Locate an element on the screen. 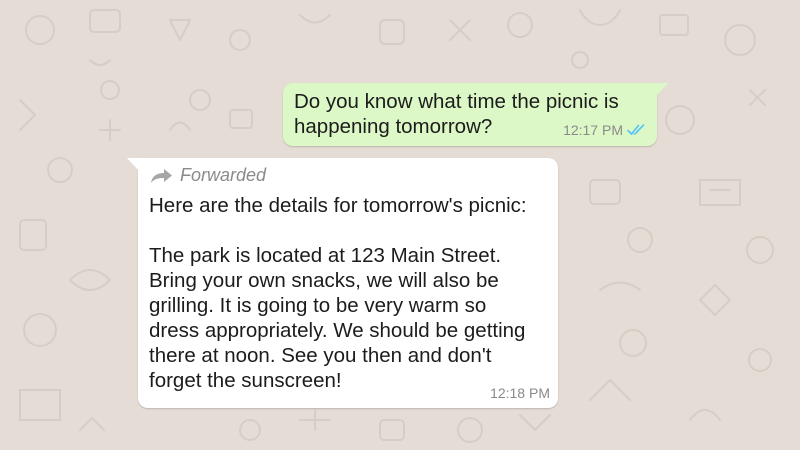 The width and height of the screenshot is (800, 450). incoming-bubble-tail is located at coordinates (133, 164).